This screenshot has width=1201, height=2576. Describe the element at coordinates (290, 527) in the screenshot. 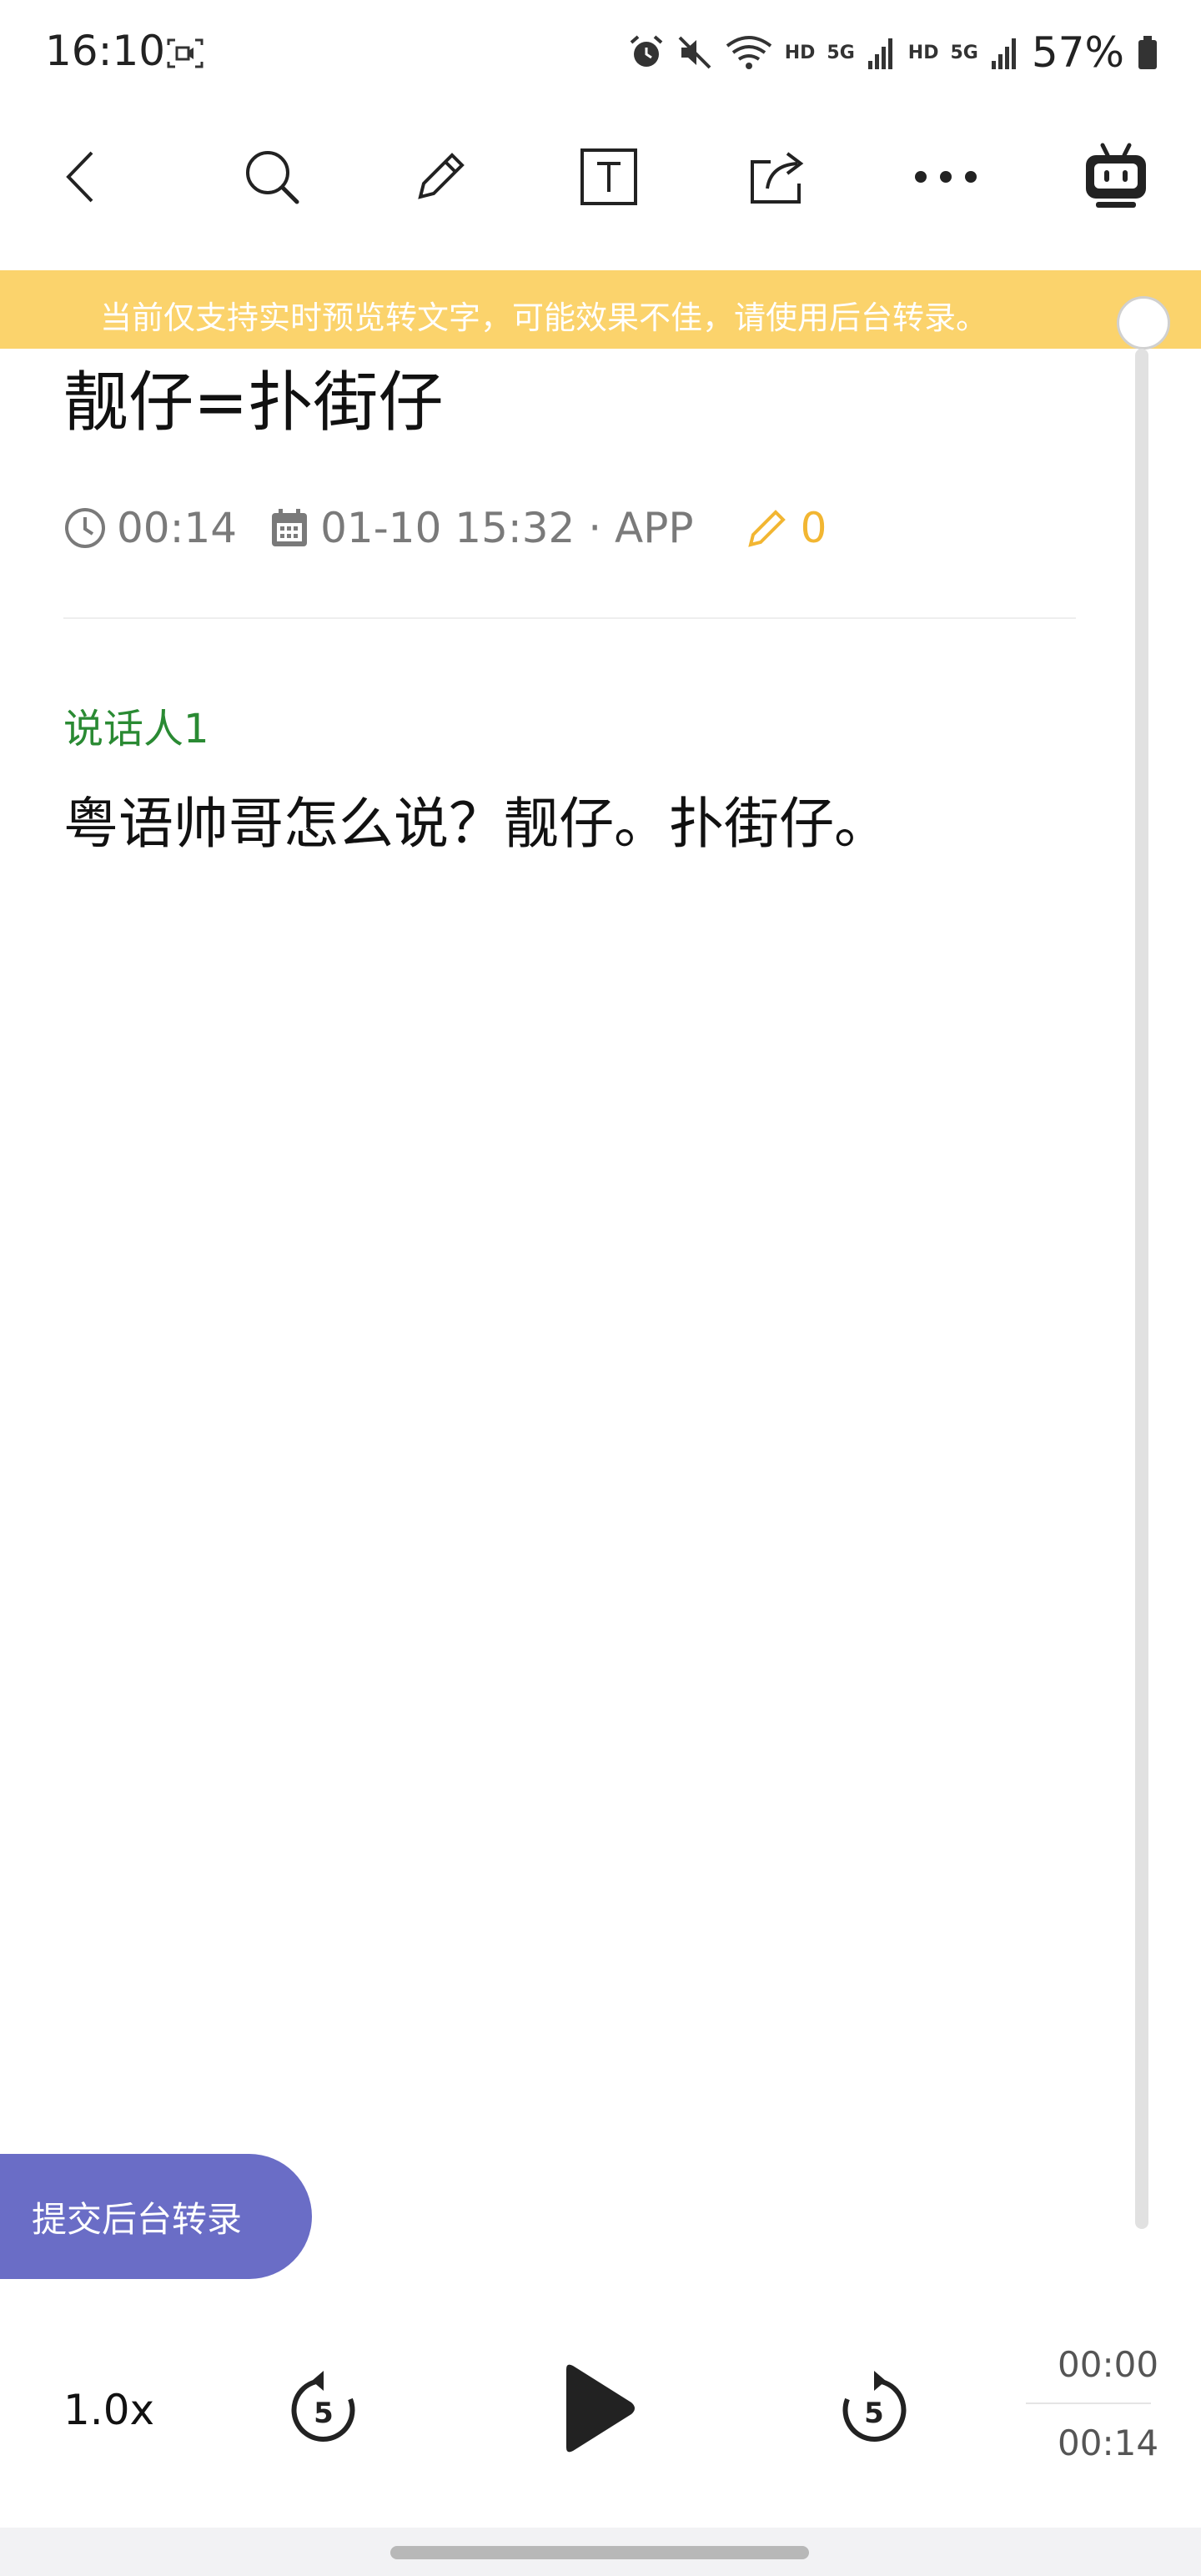

I see `calendar-icon` at that location.